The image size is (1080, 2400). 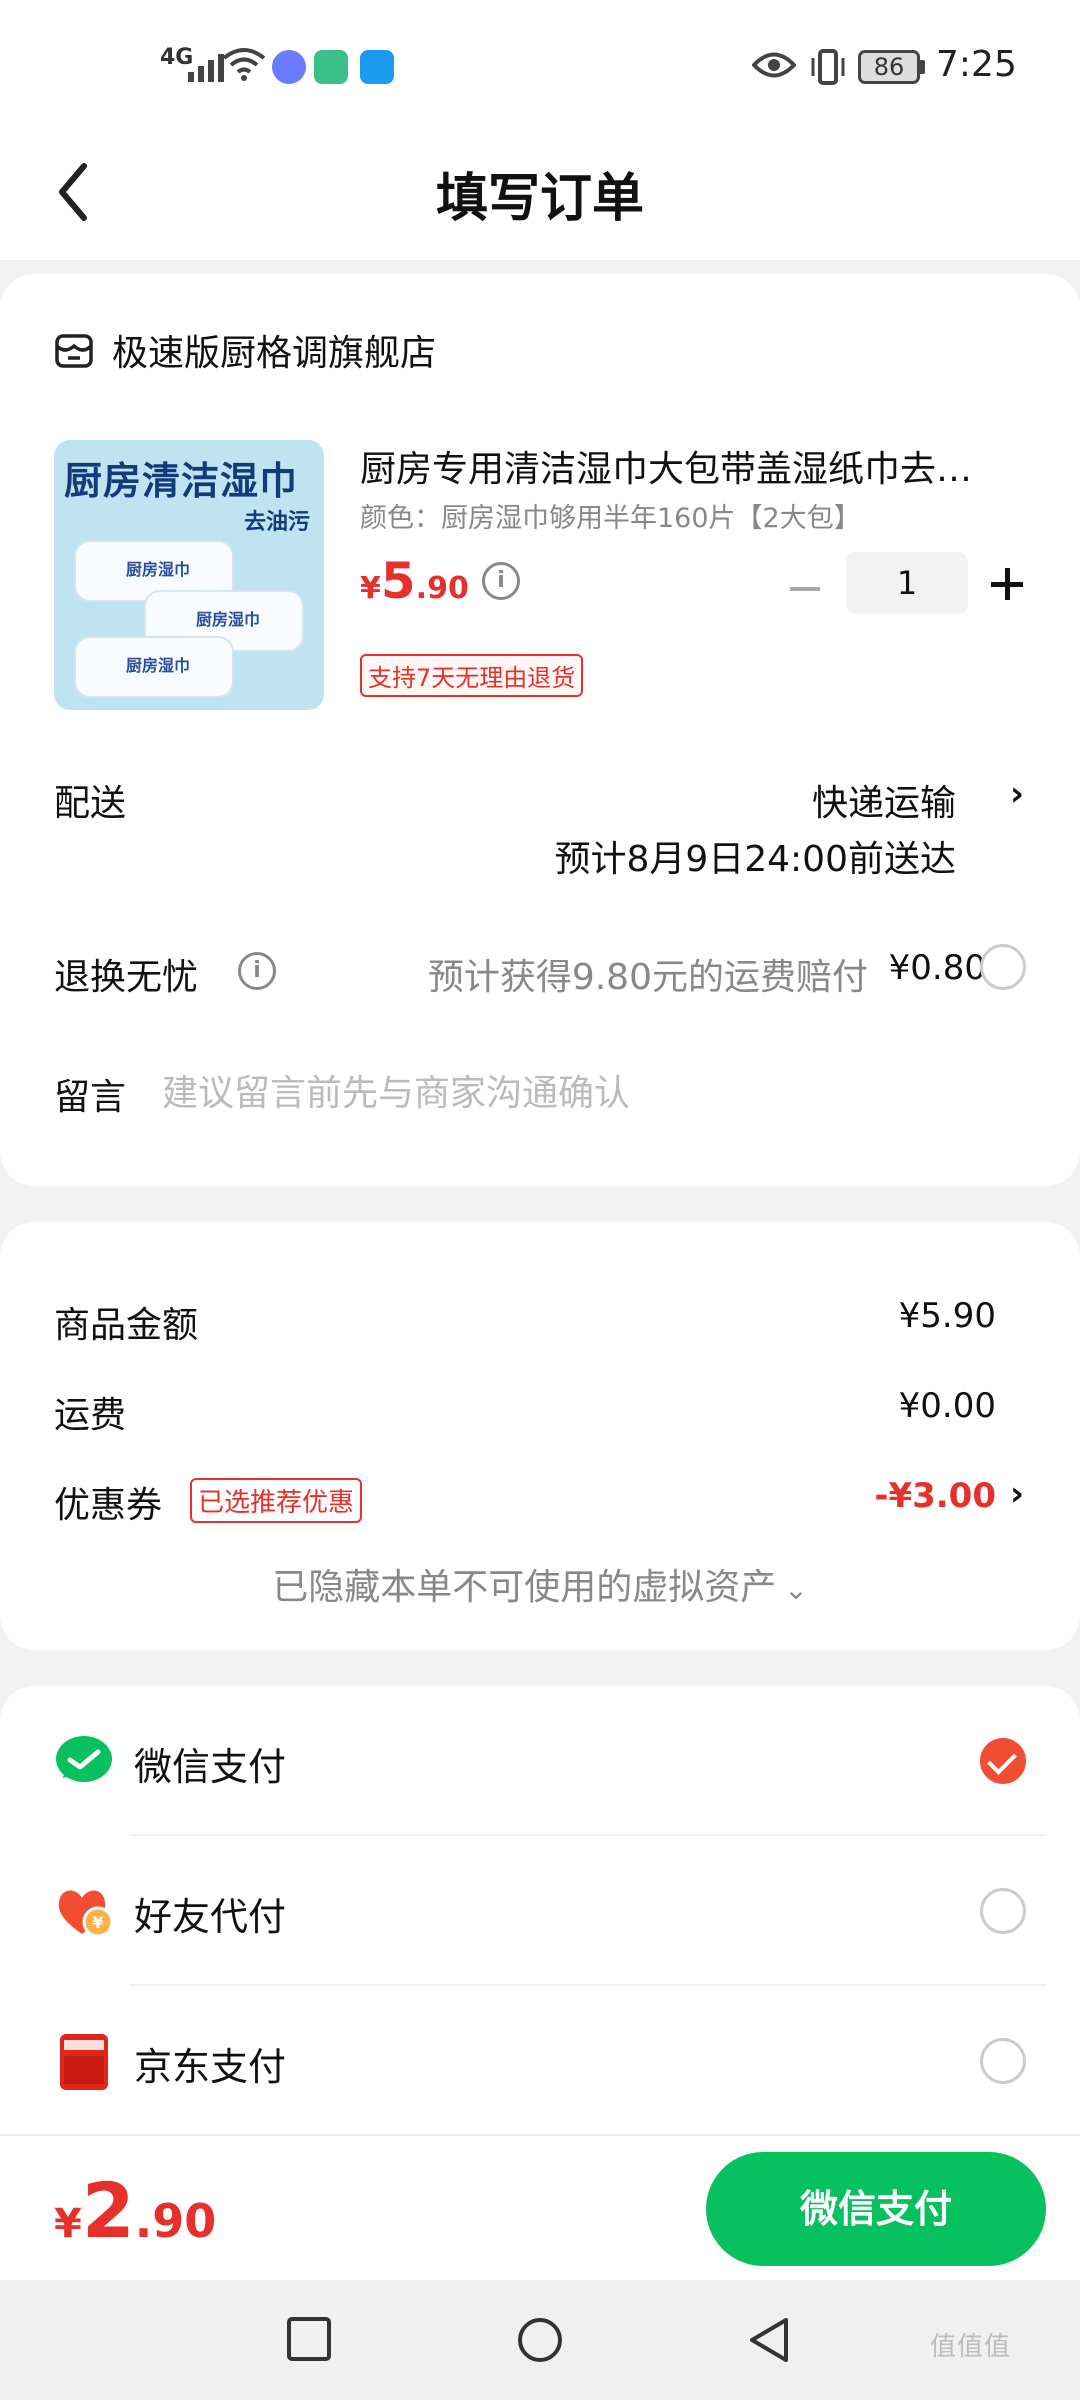 I want to click on vibrate-icon, so click(x=828, y=67).